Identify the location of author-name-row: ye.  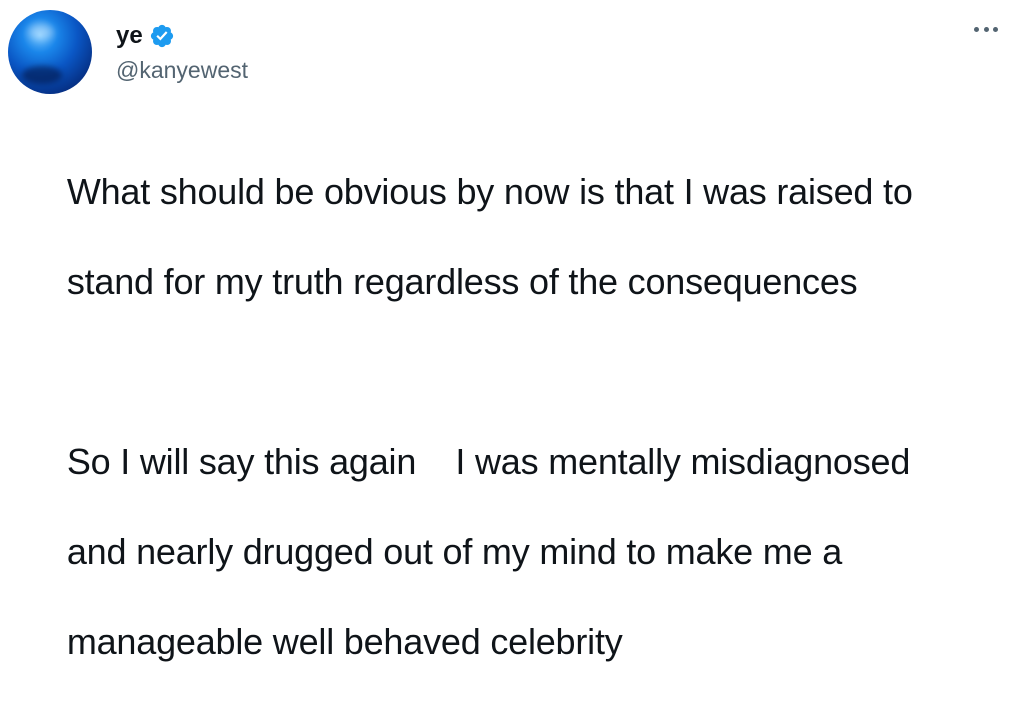
(145, 36).